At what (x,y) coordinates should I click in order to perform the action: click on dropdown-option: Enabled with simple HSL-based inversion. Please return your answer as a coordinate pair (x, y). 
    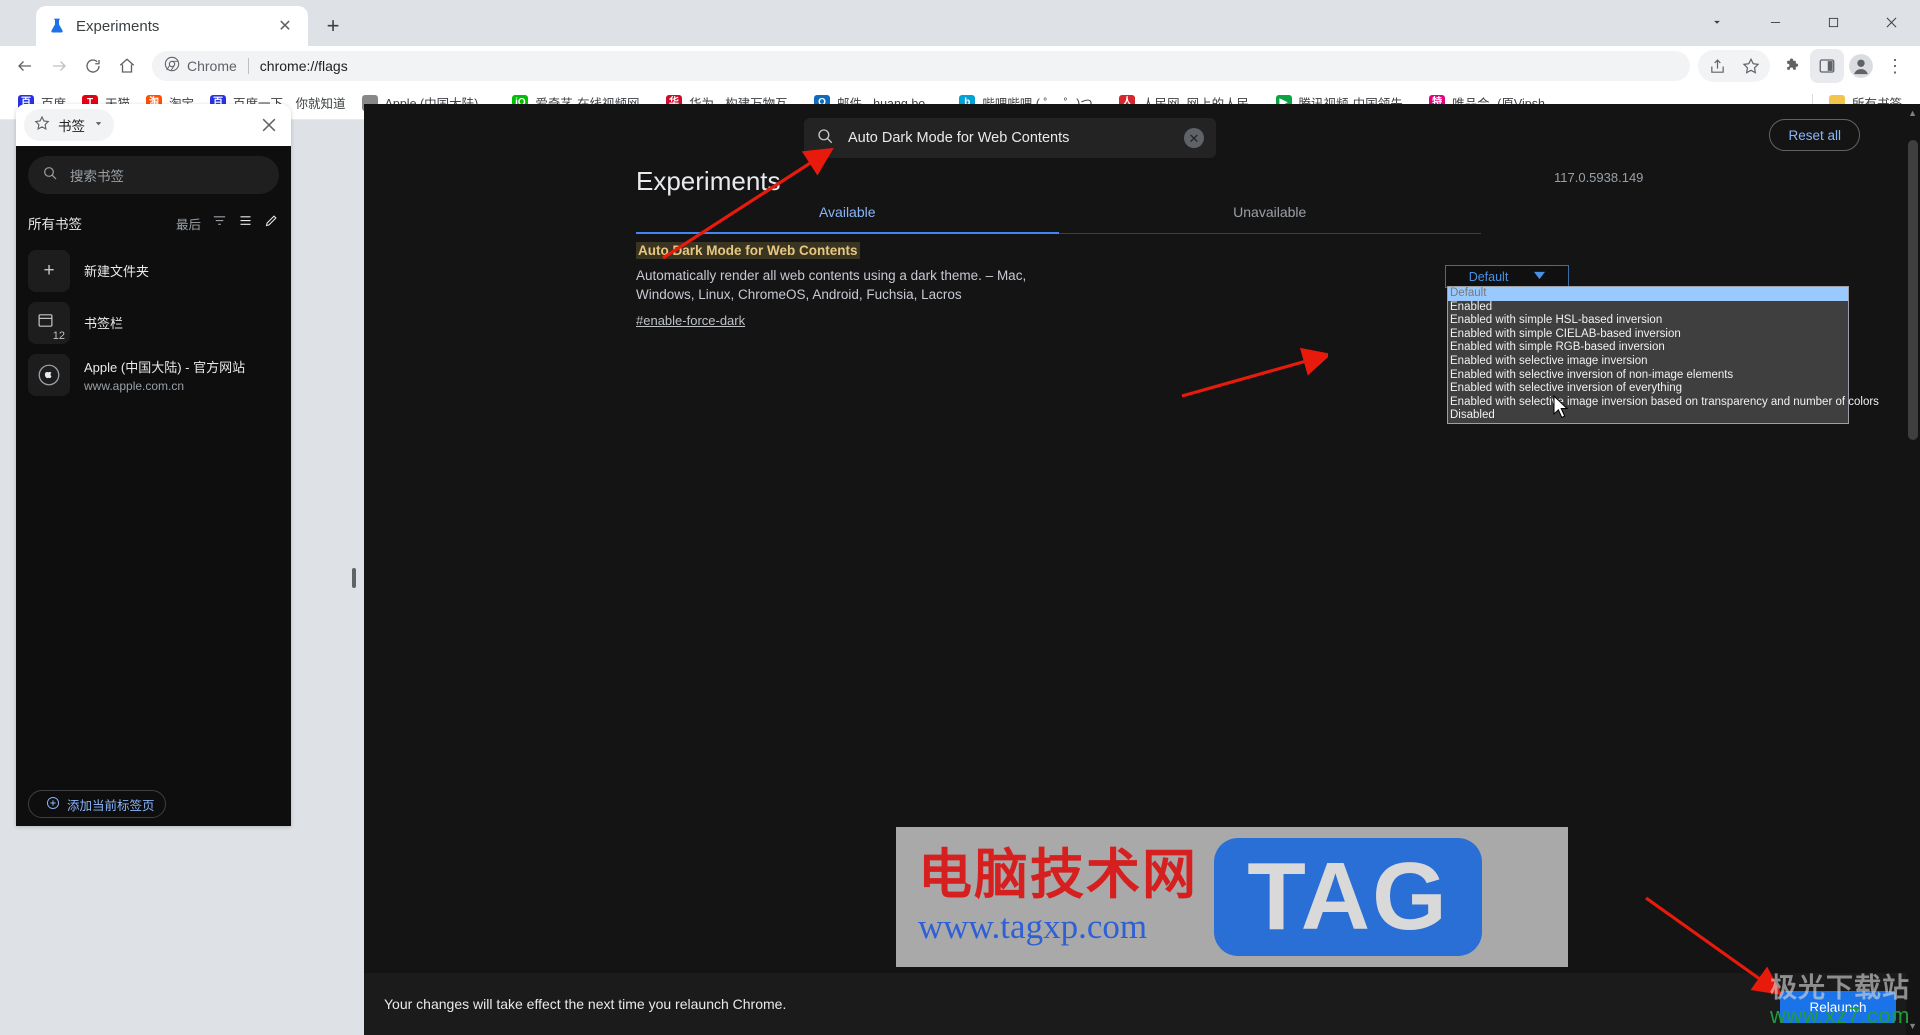
    Looking at the image, I should click on (1648, 321).